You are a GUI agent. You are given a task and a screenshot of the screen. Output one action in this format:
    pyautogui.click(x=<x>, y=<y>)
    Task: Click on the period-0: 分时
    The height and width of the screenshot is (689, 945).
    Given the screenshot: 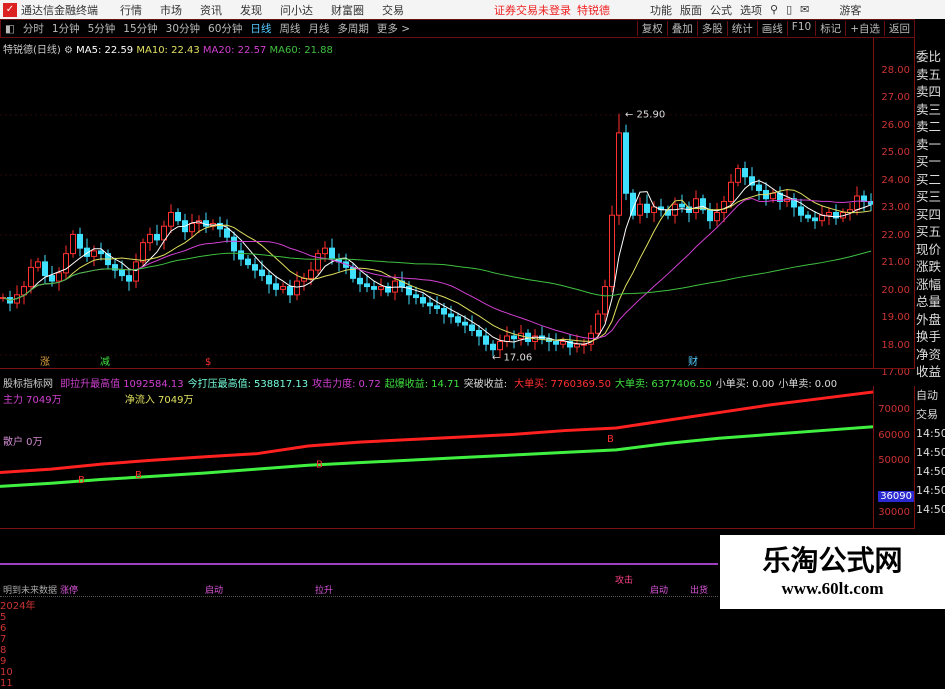 What is the action you would take?
    pyautogui.click(x=33, y=28)
    